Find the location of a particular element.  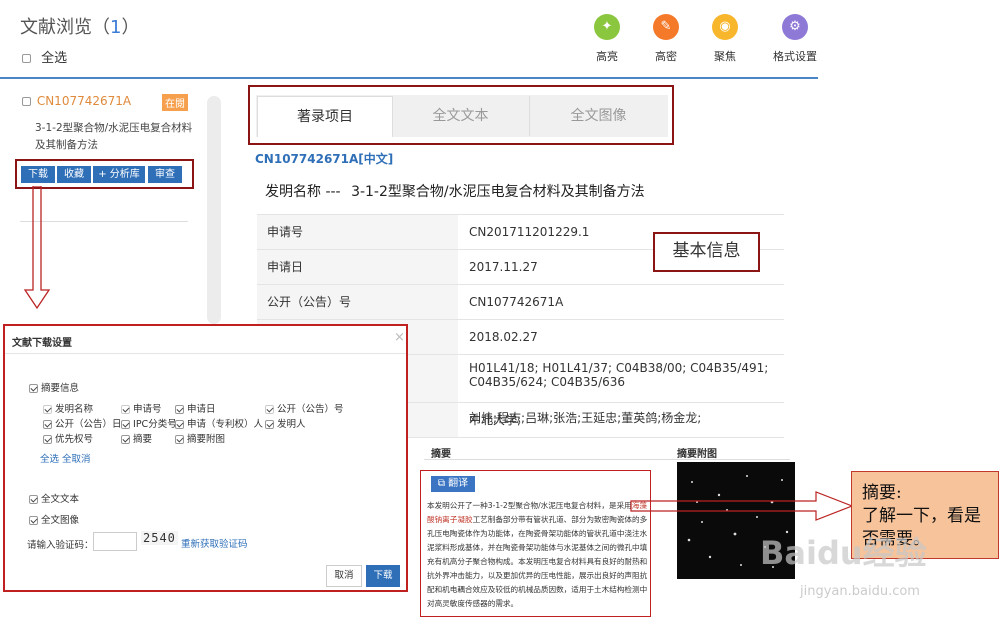

fullimage-option: 全文图像 is located at coordinates (54, 519).